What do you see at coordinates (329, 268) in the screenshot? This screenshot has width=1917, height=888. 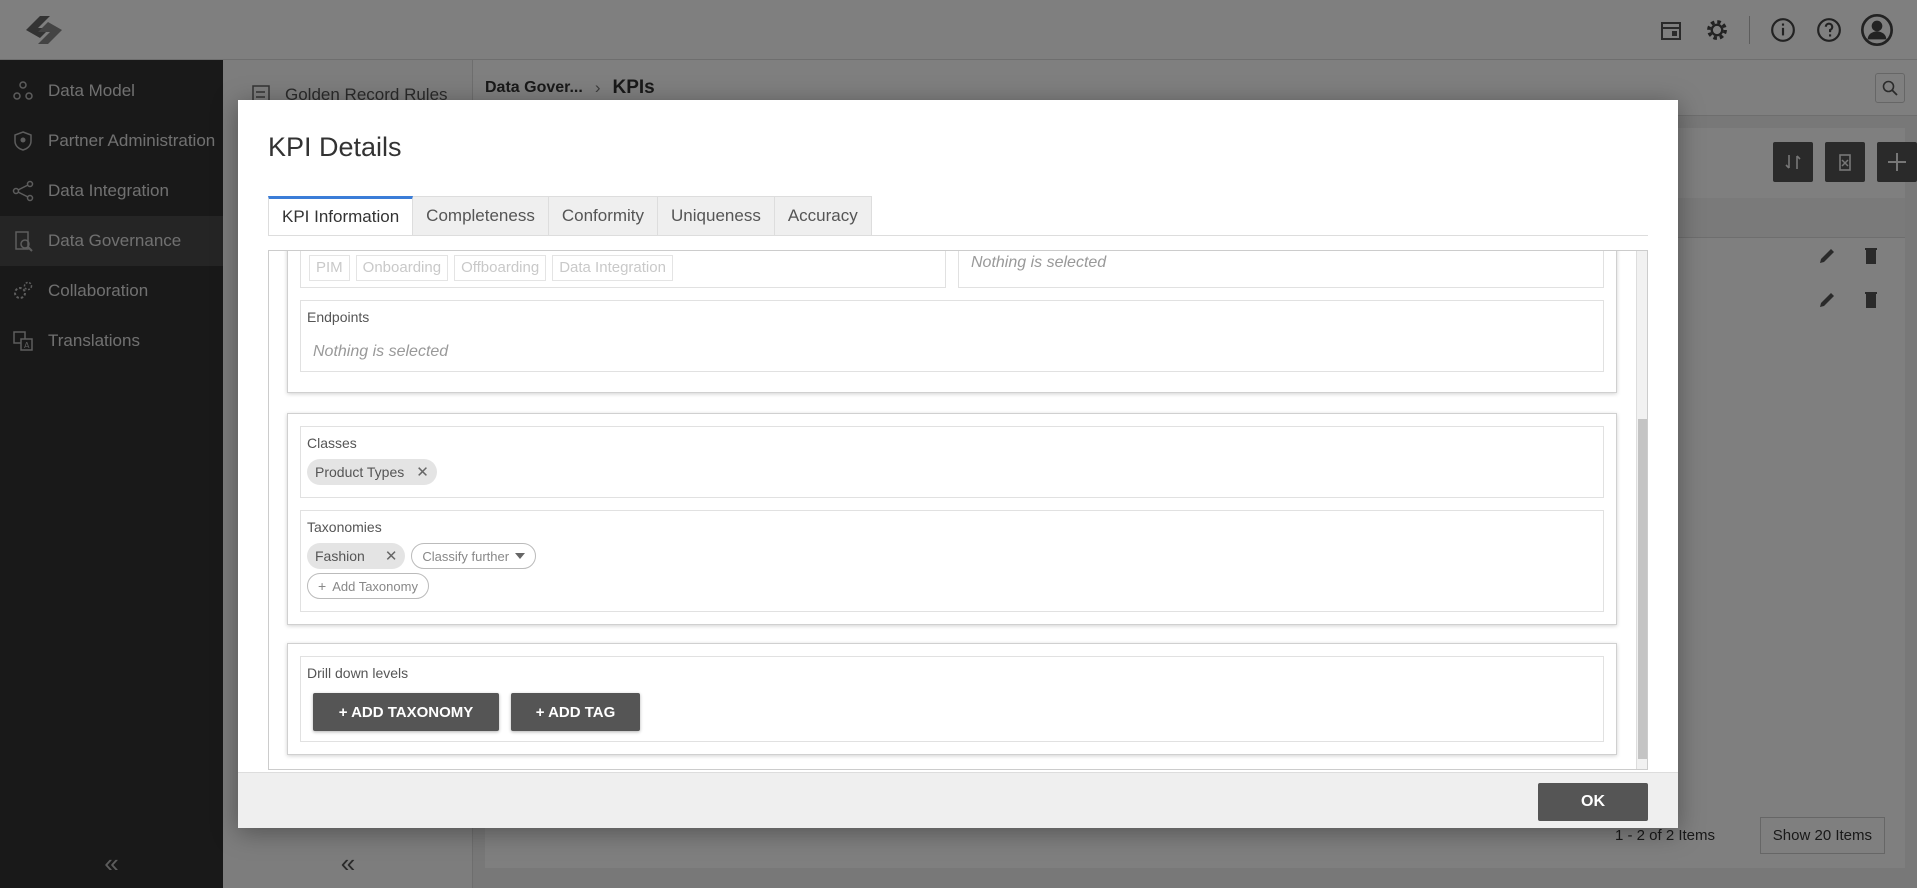 I see `system-chip-pim: PIM` at bounding box center [329, 268].